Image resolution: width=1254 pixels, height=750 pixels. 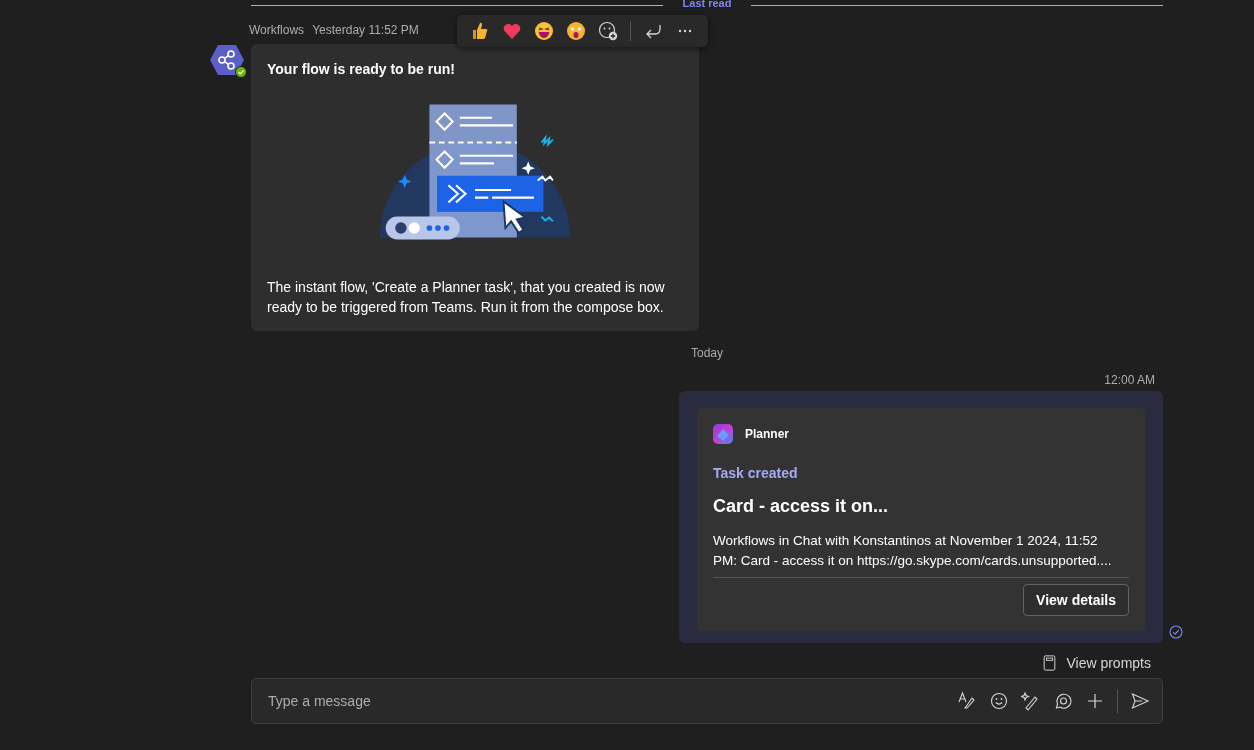 I want to click on view-prompts-button: View prompts, so click(x=1103, y=663).